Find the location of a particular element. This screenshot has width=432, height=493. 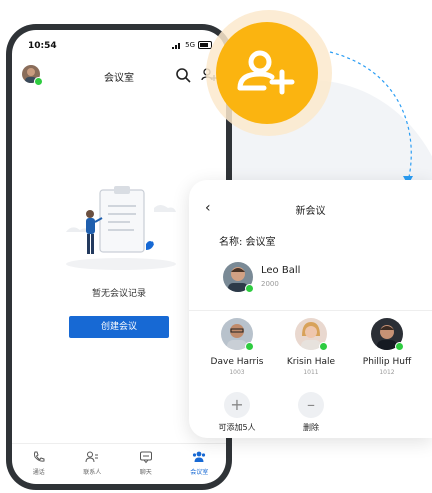

add-member-action: + 可添加5人 is located at coordinates (237, 412).